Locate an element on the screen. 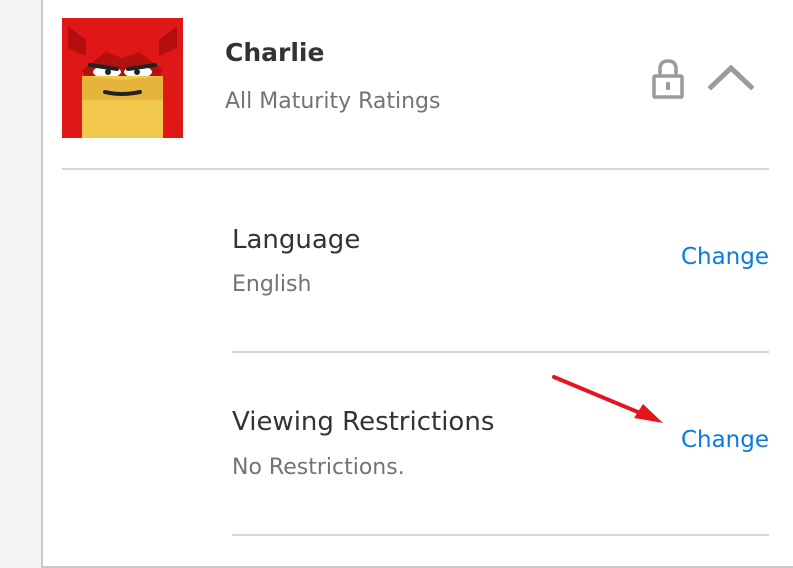 The height and width of the screenshot is (568, 793). language-divider is located at coordinates (500, 352).